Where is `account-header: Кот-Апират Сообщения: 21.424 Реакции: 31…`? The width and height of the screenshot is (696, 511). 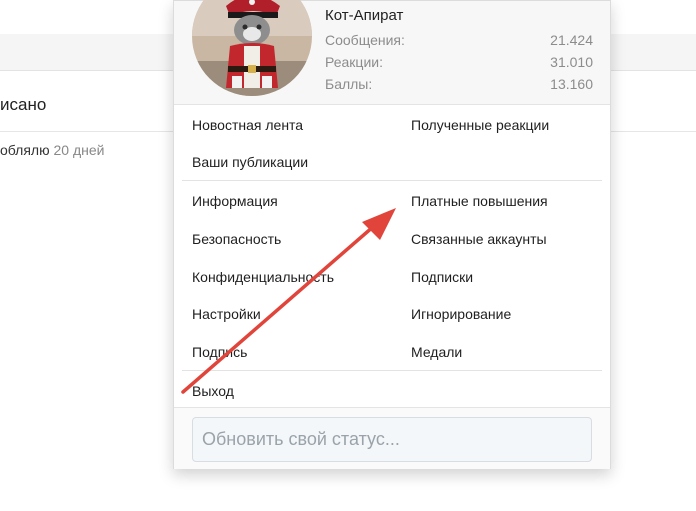
account-header: Кот-Апират Сообщения: 21.424 Реакции: 31… is located at coordinates (392, 52).